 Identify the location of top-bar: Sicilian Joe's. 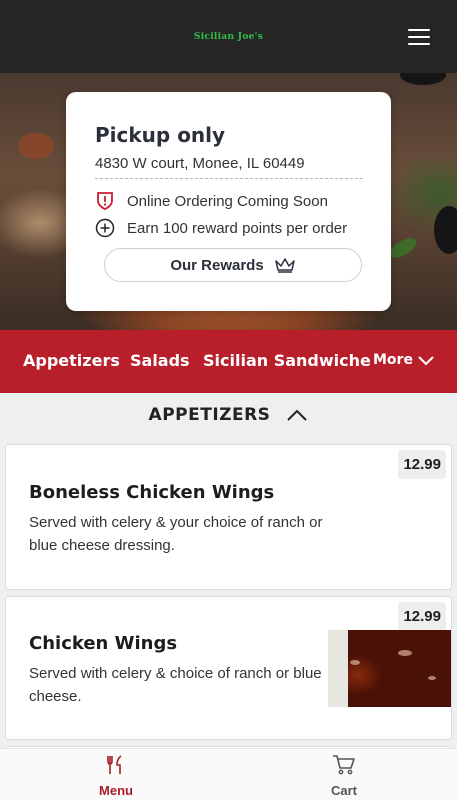
(228, 36).